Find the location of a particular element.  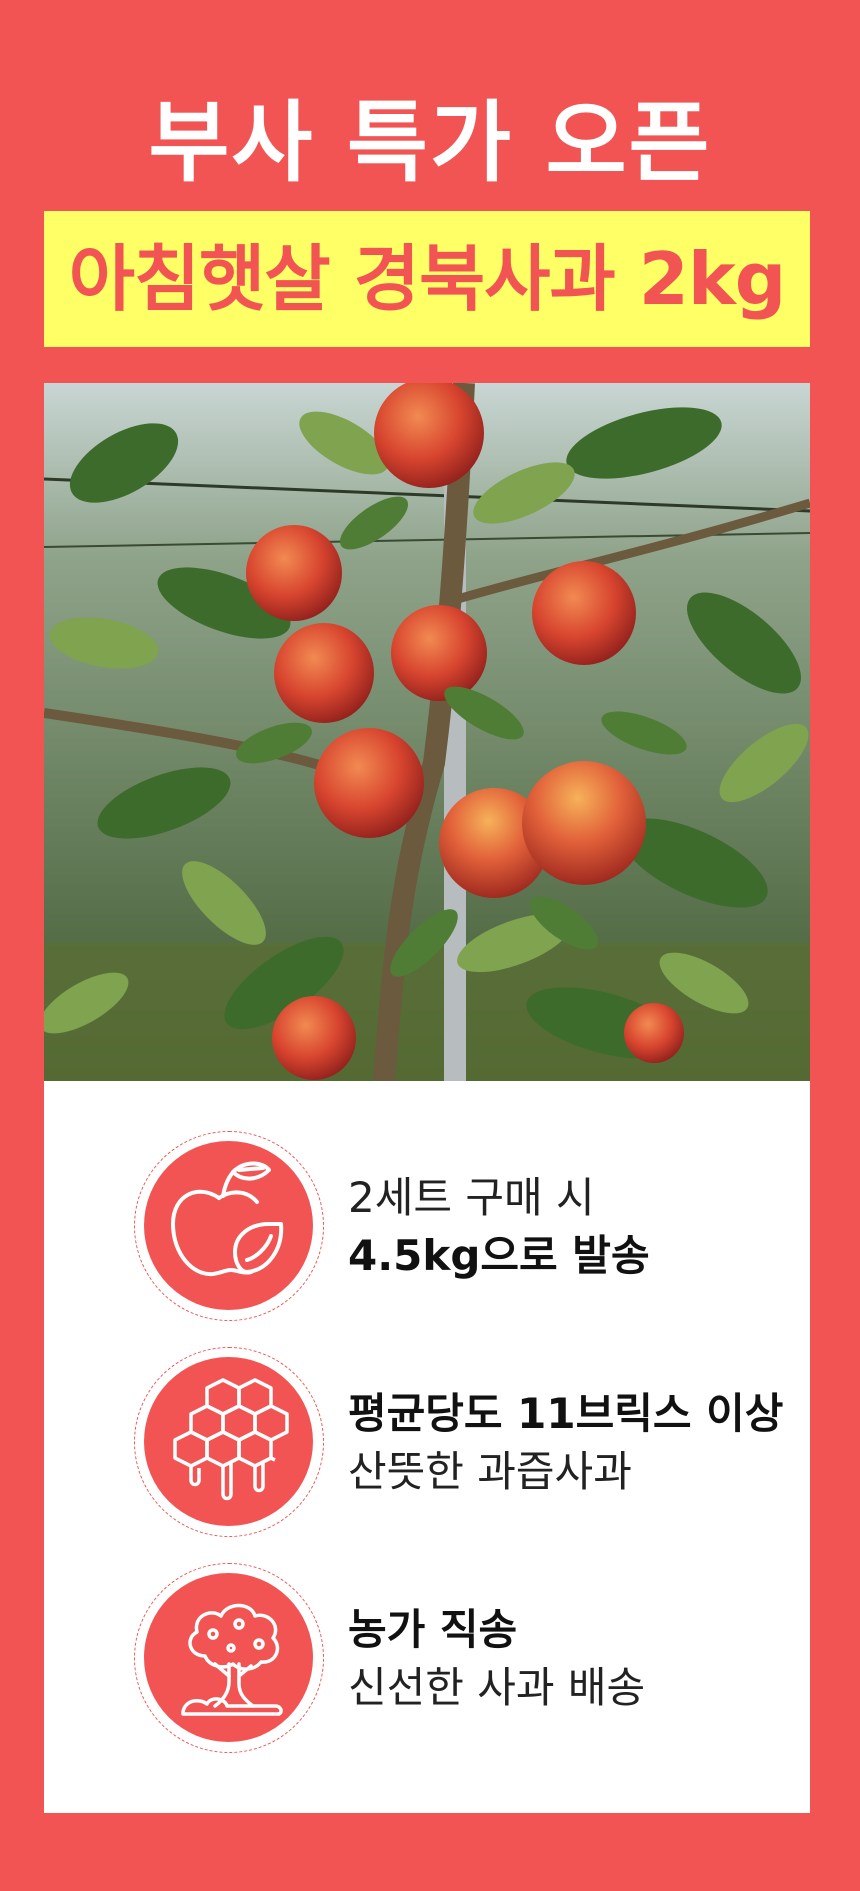

feature-line: 산뜻한 과즙사과 is located at coordinates (490, 1471).